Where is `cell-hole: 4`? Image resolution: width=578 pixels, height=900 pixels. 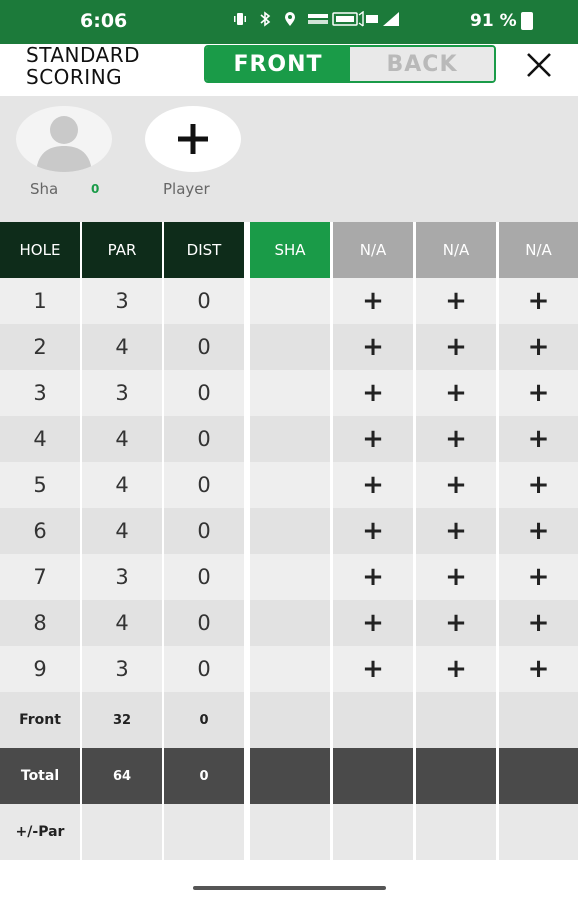
cell-hole: 4 is located at coordinates (40, 439).